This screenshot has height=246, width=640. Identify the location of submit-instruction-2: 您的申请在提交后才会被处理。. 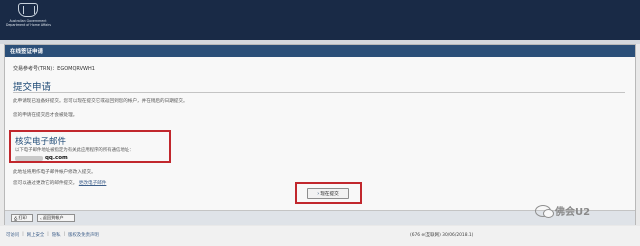
(45, 115).